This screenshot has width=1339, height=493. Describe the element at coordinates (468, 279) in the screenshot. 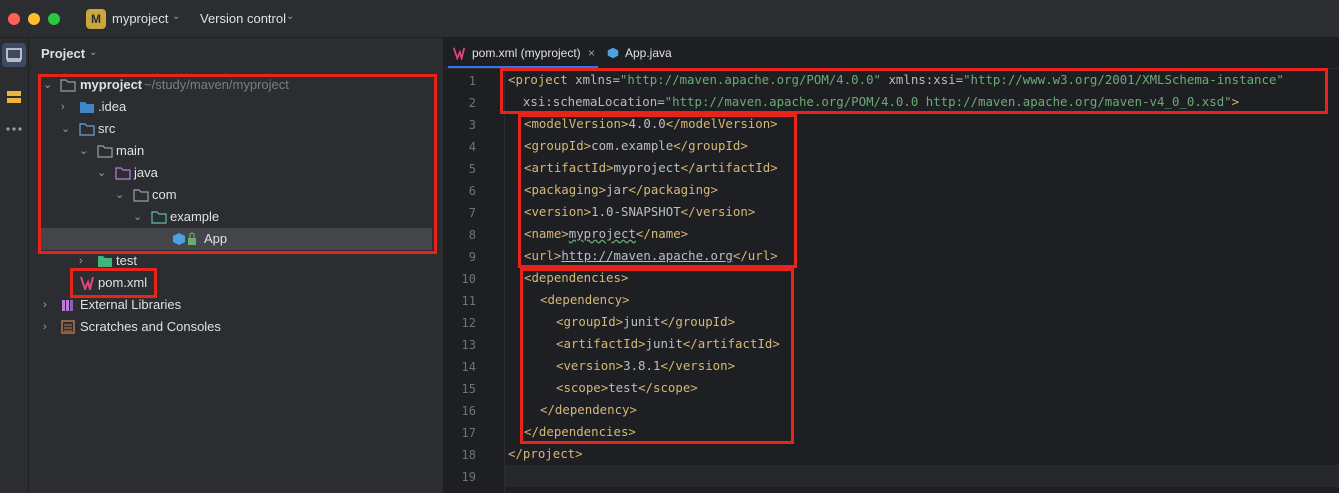

I see `line-number: 10` at that location.